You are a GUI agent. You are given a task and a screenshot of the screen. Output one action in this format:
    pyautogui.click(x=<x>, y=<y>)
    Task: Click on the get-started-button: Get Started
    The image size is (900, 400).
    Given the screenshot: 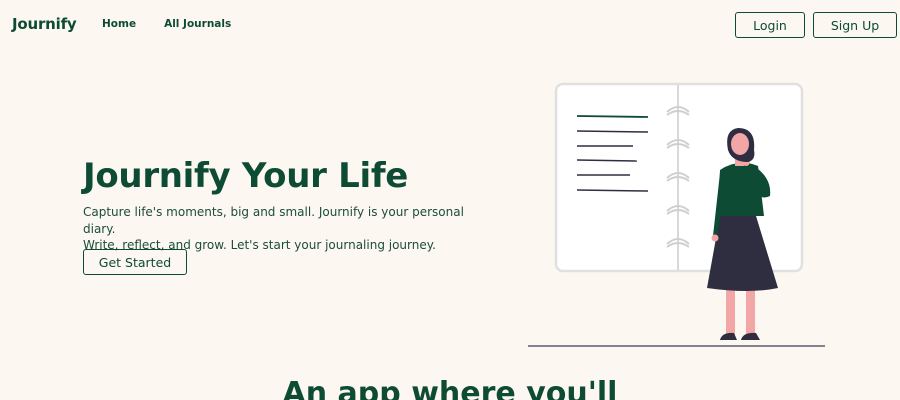 What is the action you would take?
    pyautogui.click(x=135, y=262)
    